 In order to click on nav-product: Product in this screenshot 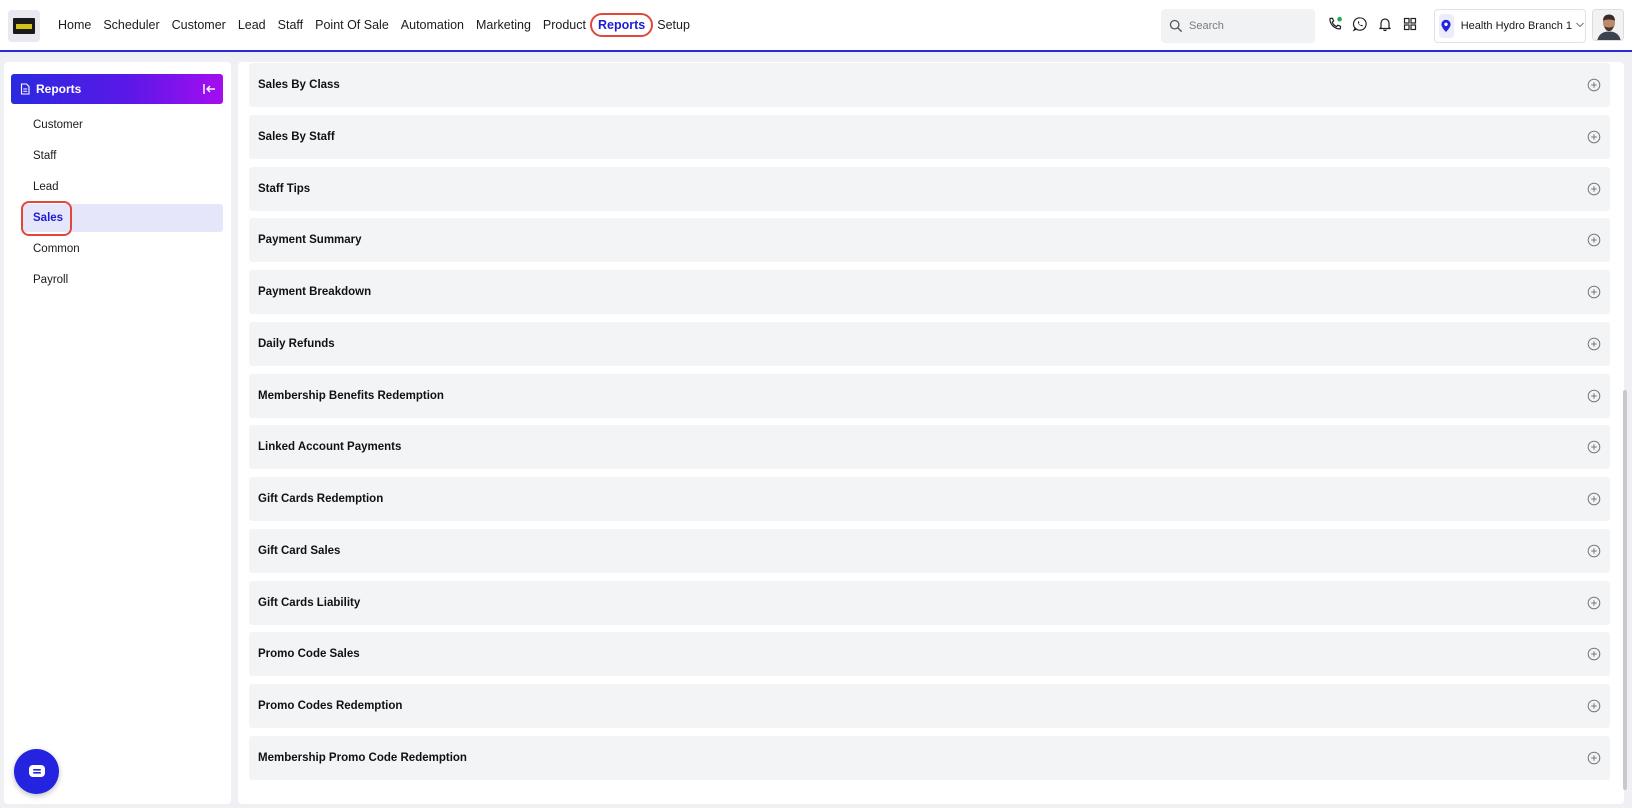, I will do `click(564, 25)`.